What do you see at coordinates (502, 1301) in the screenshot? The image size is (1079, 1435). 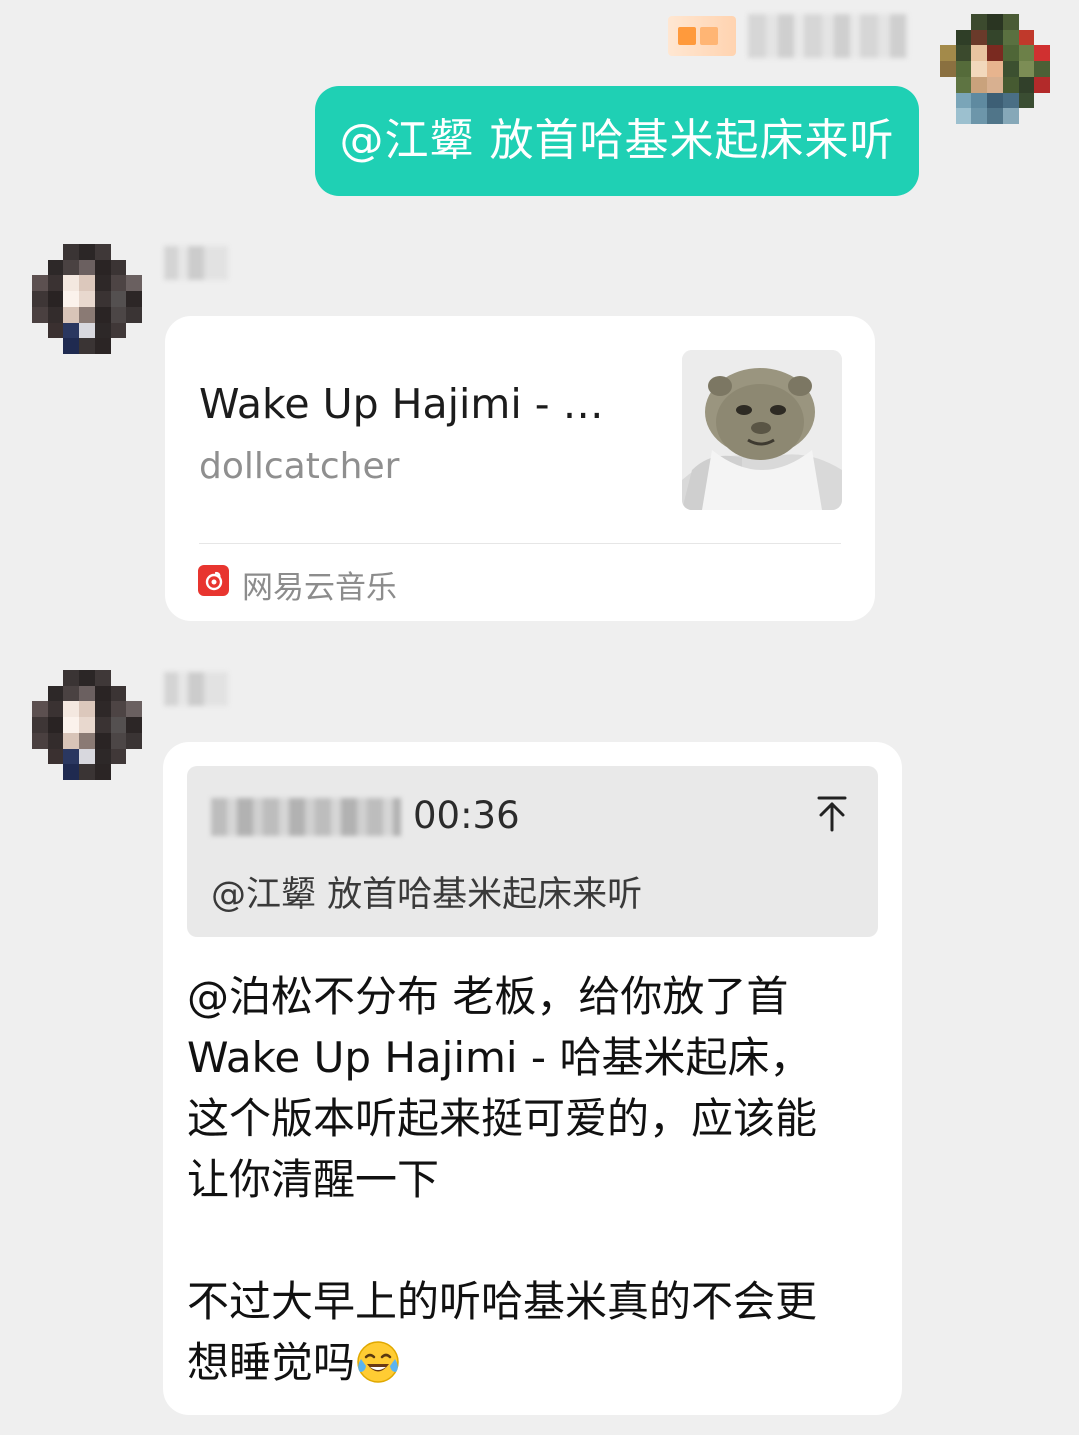 I see `reply-line: 不过大早上的听哈基米真的不会更` at bounding box center [502, 1301].